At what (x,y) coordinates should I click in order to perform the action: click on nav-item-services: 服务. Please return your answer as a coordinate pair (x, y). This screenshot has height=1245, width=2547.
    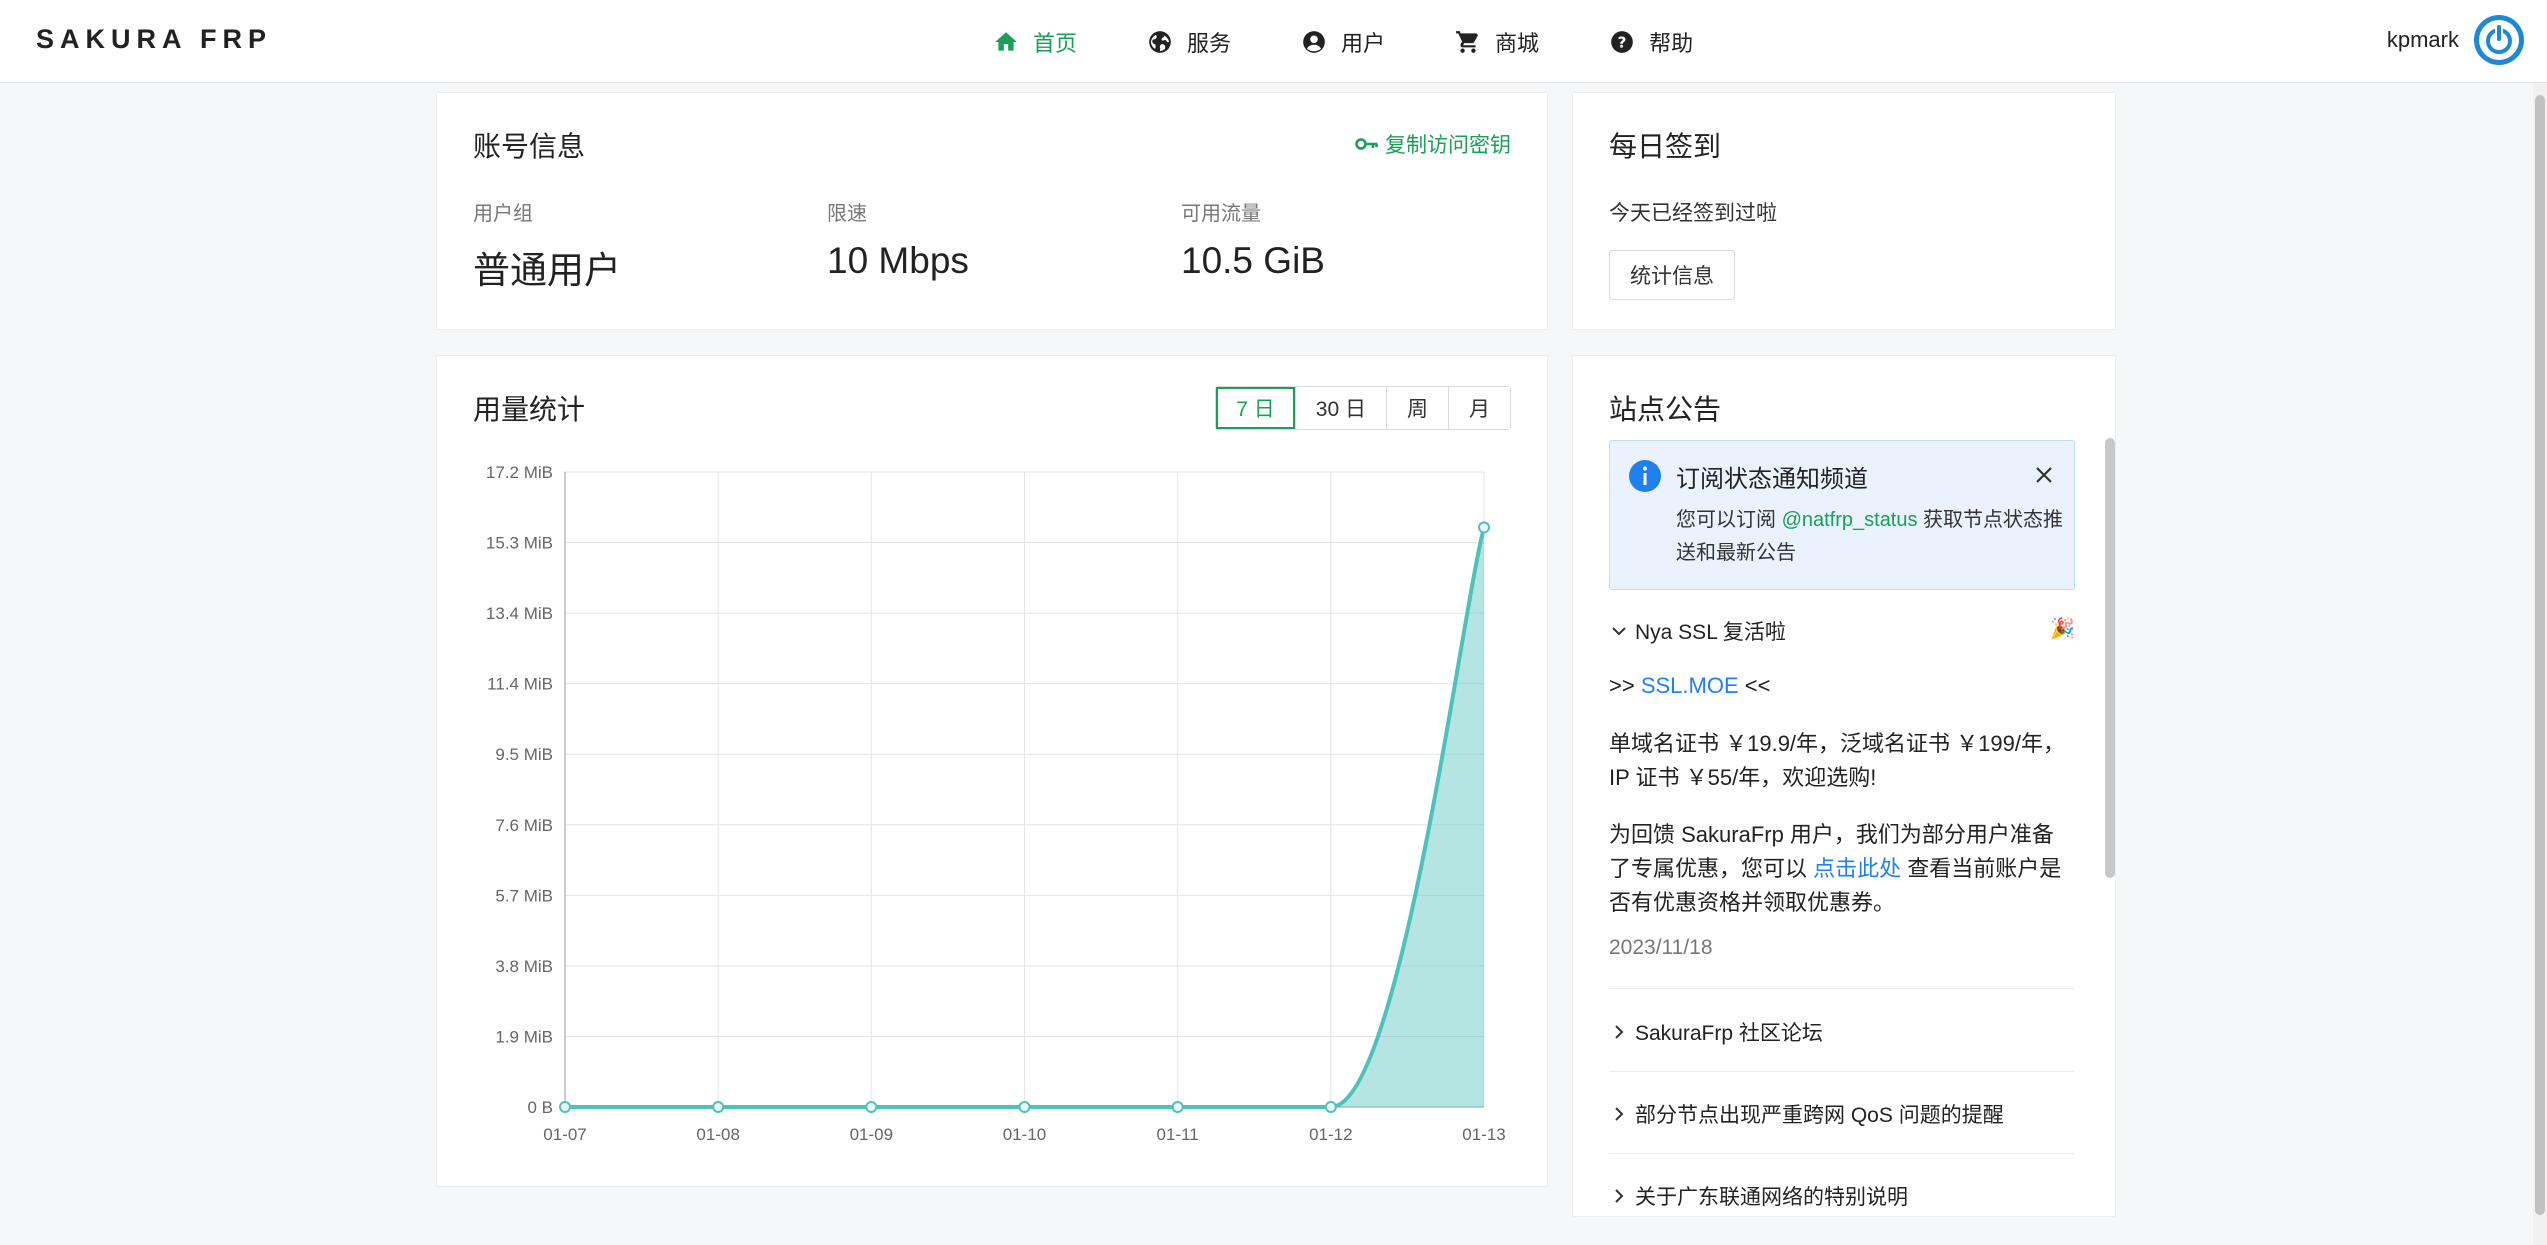
    Looking at the image, I should click on (1189, 41).